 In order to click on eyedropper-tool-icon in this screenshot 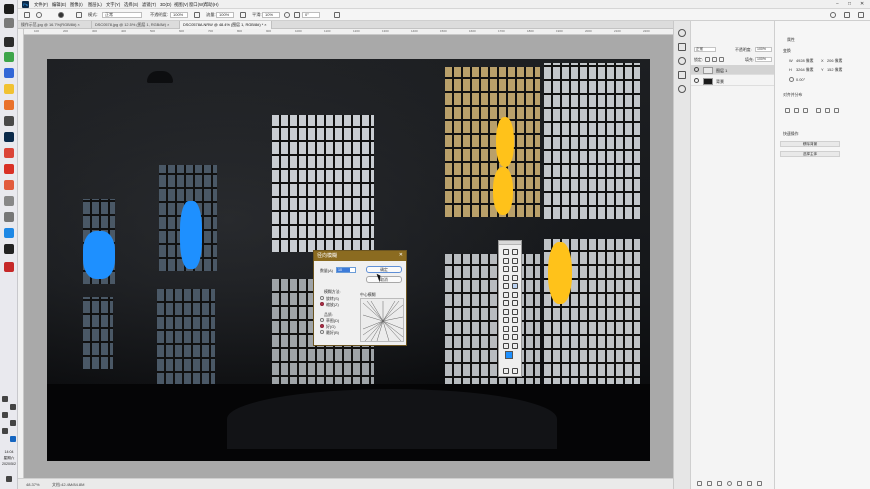, I will do `click(515, 277)`.